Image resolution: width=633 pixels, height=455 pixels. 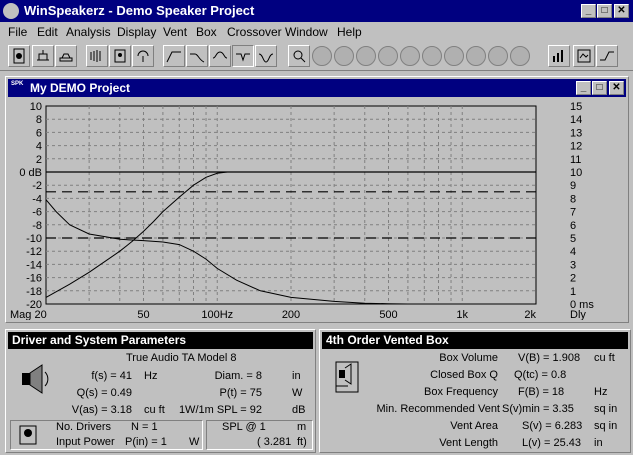 I want to click on probe-button, so click(x=143, y=56).